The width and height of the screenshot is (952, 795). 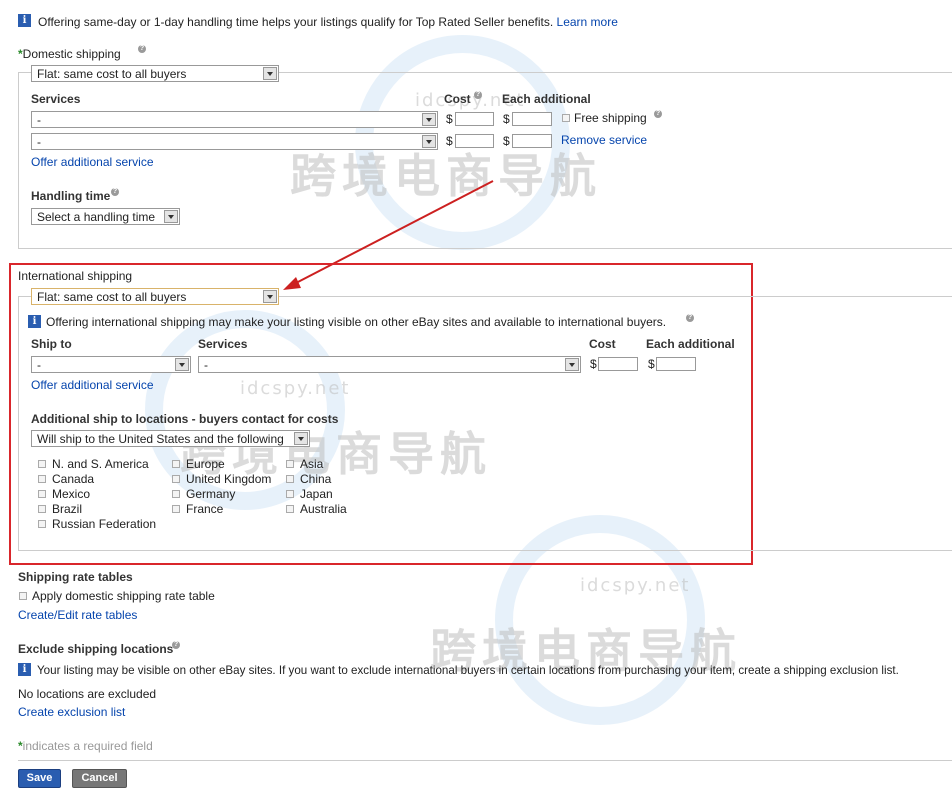 I want to click on location-label: N. and S. America, so click(x=100, y=464).